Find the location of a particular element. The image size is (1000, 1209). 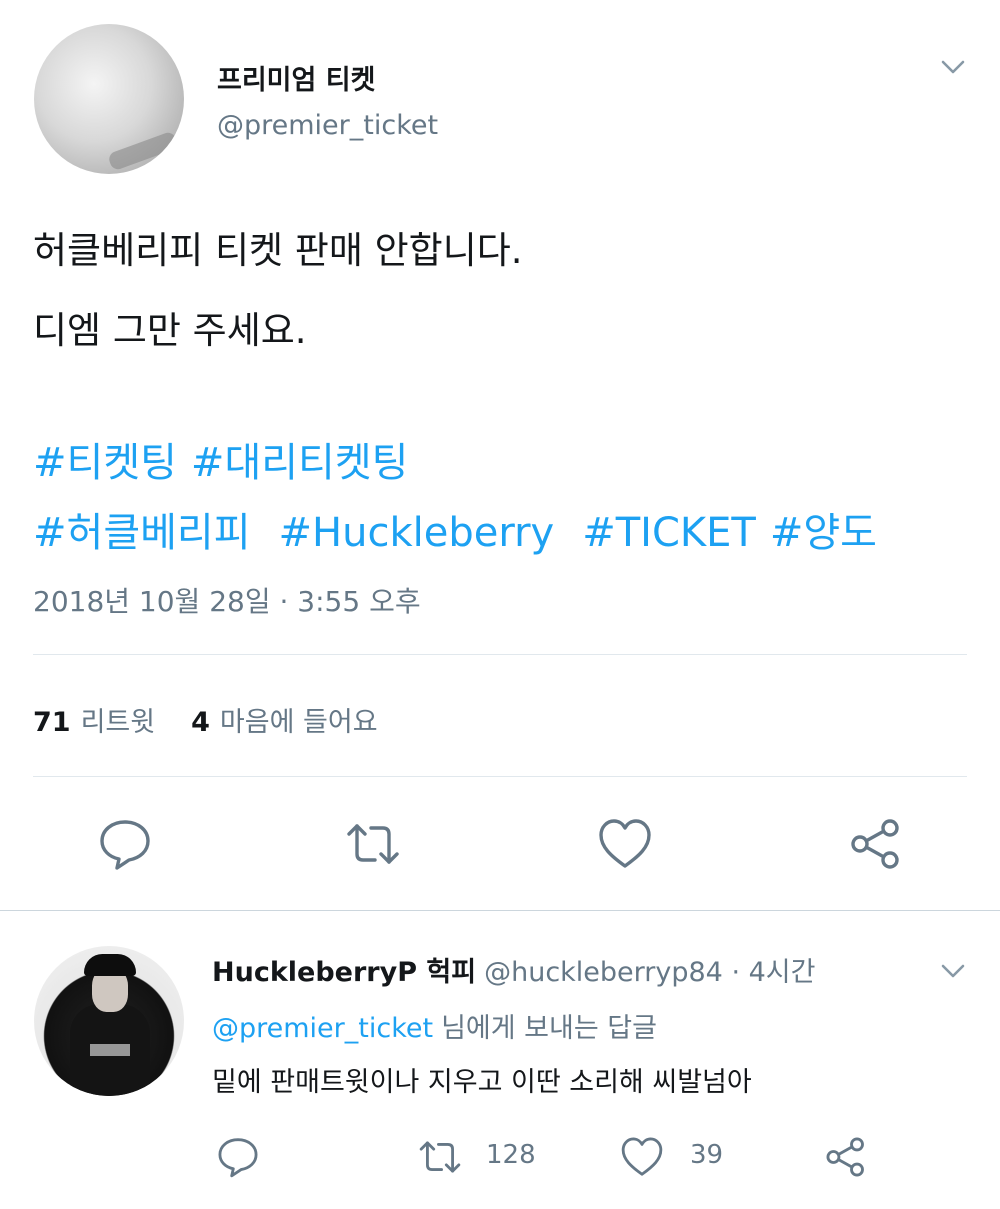

hashtag-row: #티켓팅 #대리티켓팅 is located at coordinates (227, 459).